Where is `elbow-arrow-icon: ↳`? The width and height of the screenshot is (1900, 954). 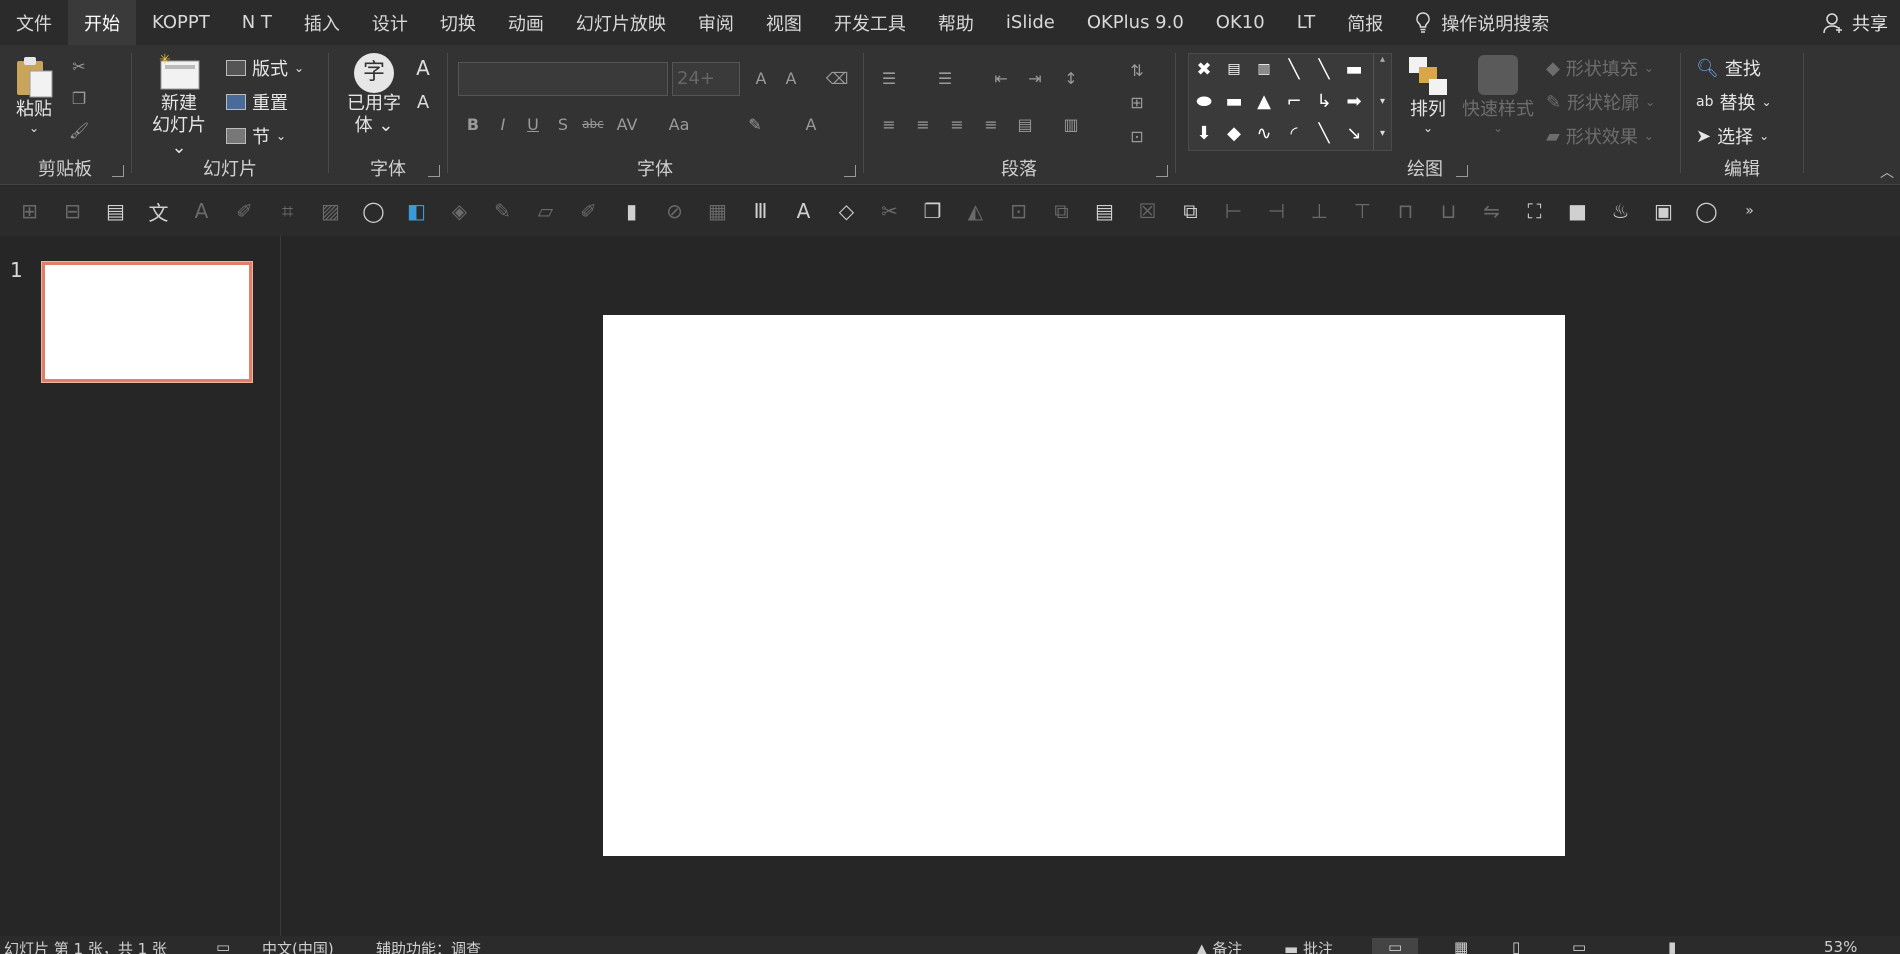 elbow-arrow-icon: ↳ is located at coordinates (1324, 101).